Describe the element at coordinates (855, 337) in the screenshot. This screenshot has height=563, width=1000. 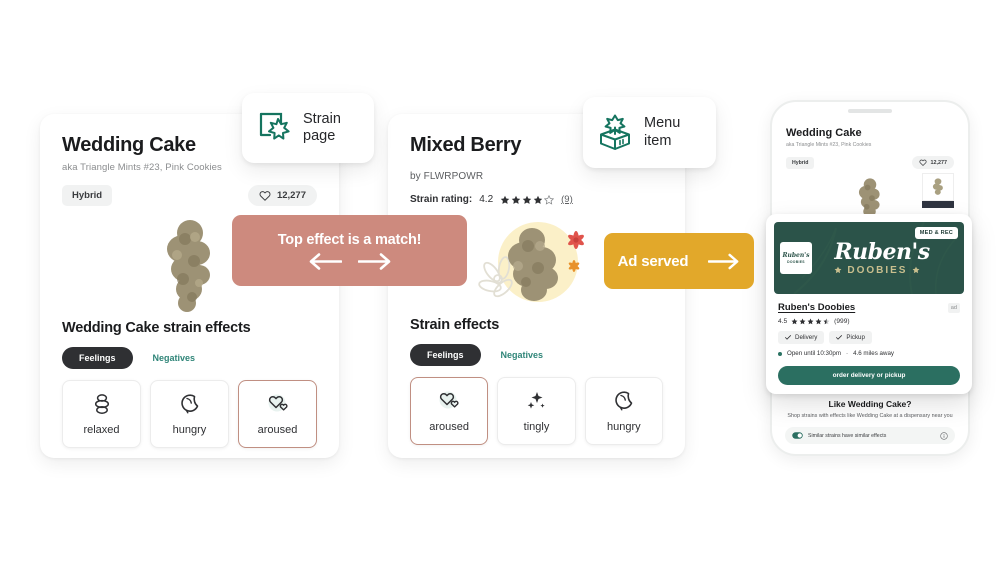
I see `ad-chip-label: Pickup` at that location.